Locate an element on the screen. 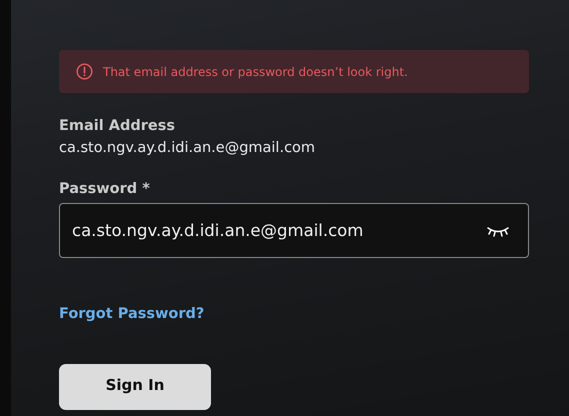 The height and width of the screenshot is (416, 569). closed-eye-icon is located at coordinates (498, 230).